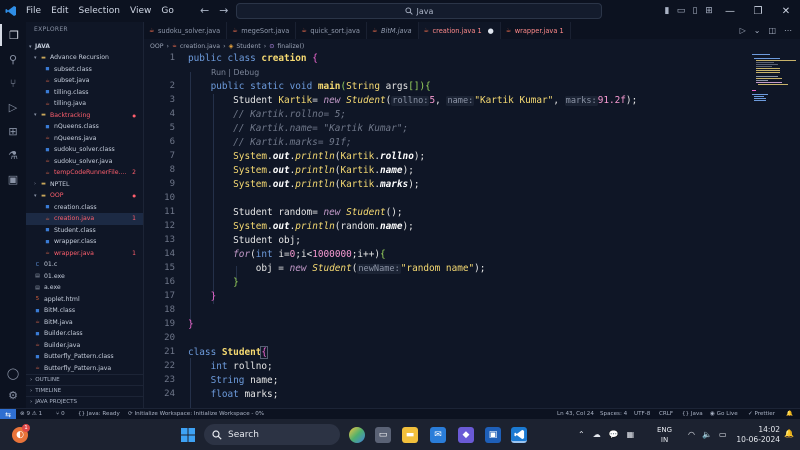 Image resolution: width=800 pixels, height=450 pixels. Describe the element at coordinates (667, 11) in the screenshot. I see `toggle-sidebar-icon: ▮` at that location.